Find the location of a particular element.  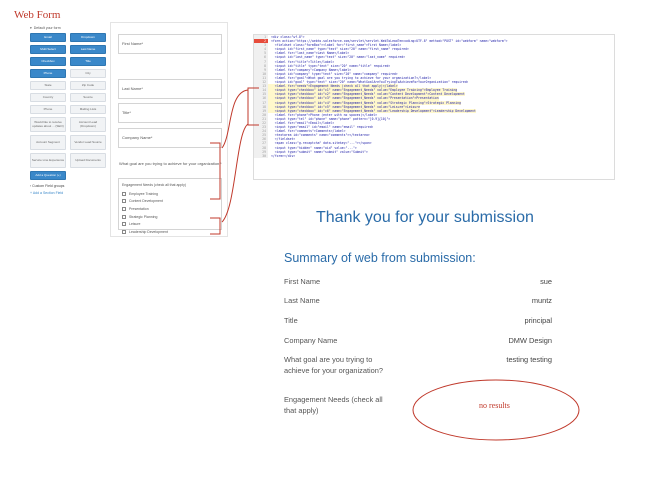

field-type-button: Upload Documents is located at coordinates (88, 160).